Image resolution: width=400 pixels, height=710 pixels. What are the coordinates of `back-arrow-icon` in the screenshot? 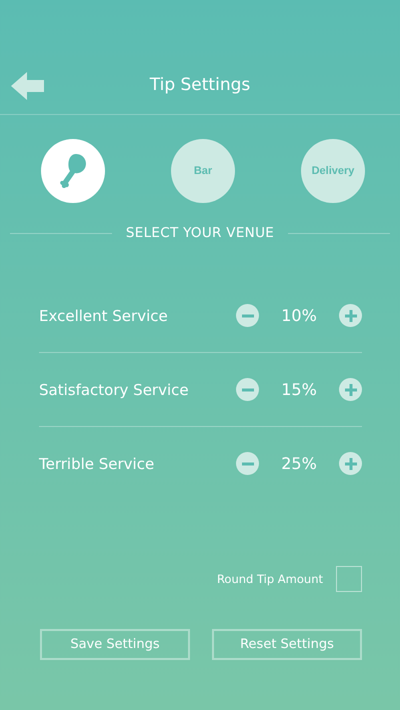 It's located at (27, 86).